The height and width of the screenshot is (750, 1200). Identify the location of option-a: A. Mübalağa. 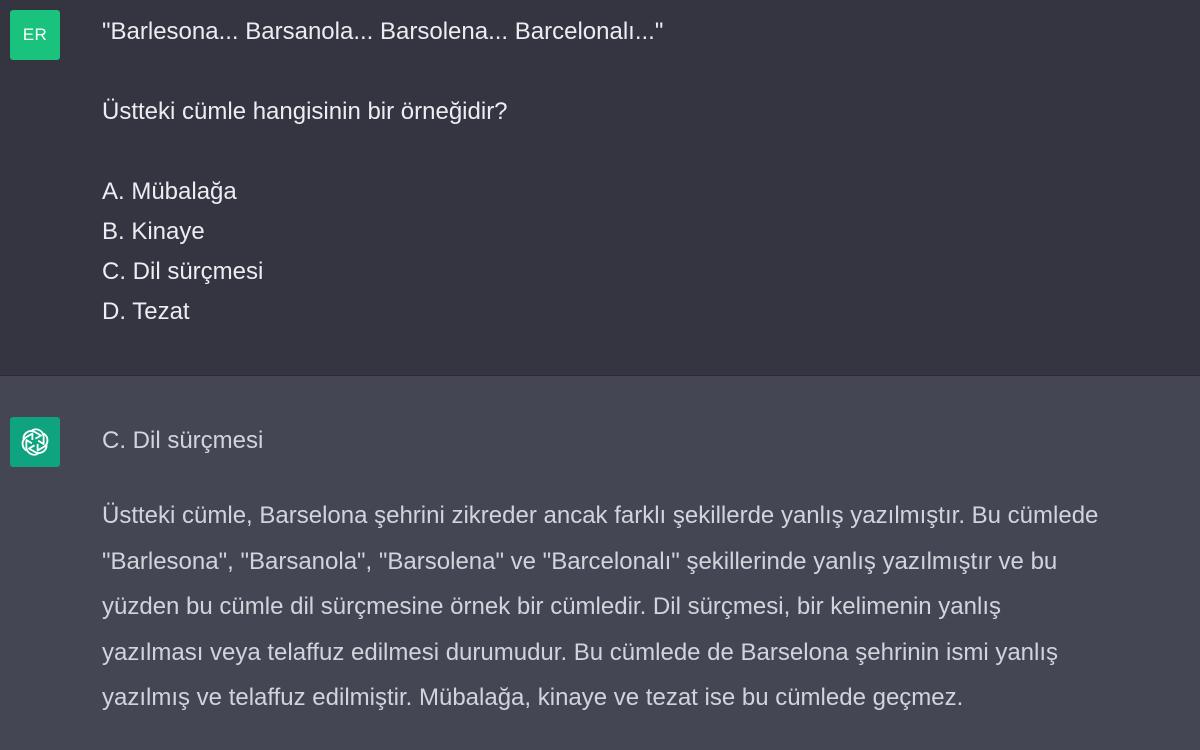
(169, 191).